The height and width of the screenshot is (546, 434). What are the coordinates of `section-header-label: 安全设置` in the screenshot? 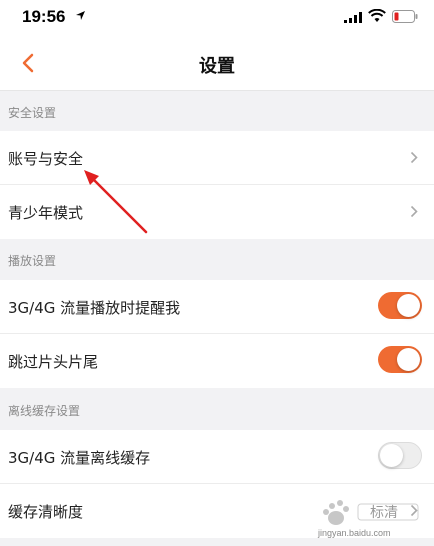 It's located at (32, 113).